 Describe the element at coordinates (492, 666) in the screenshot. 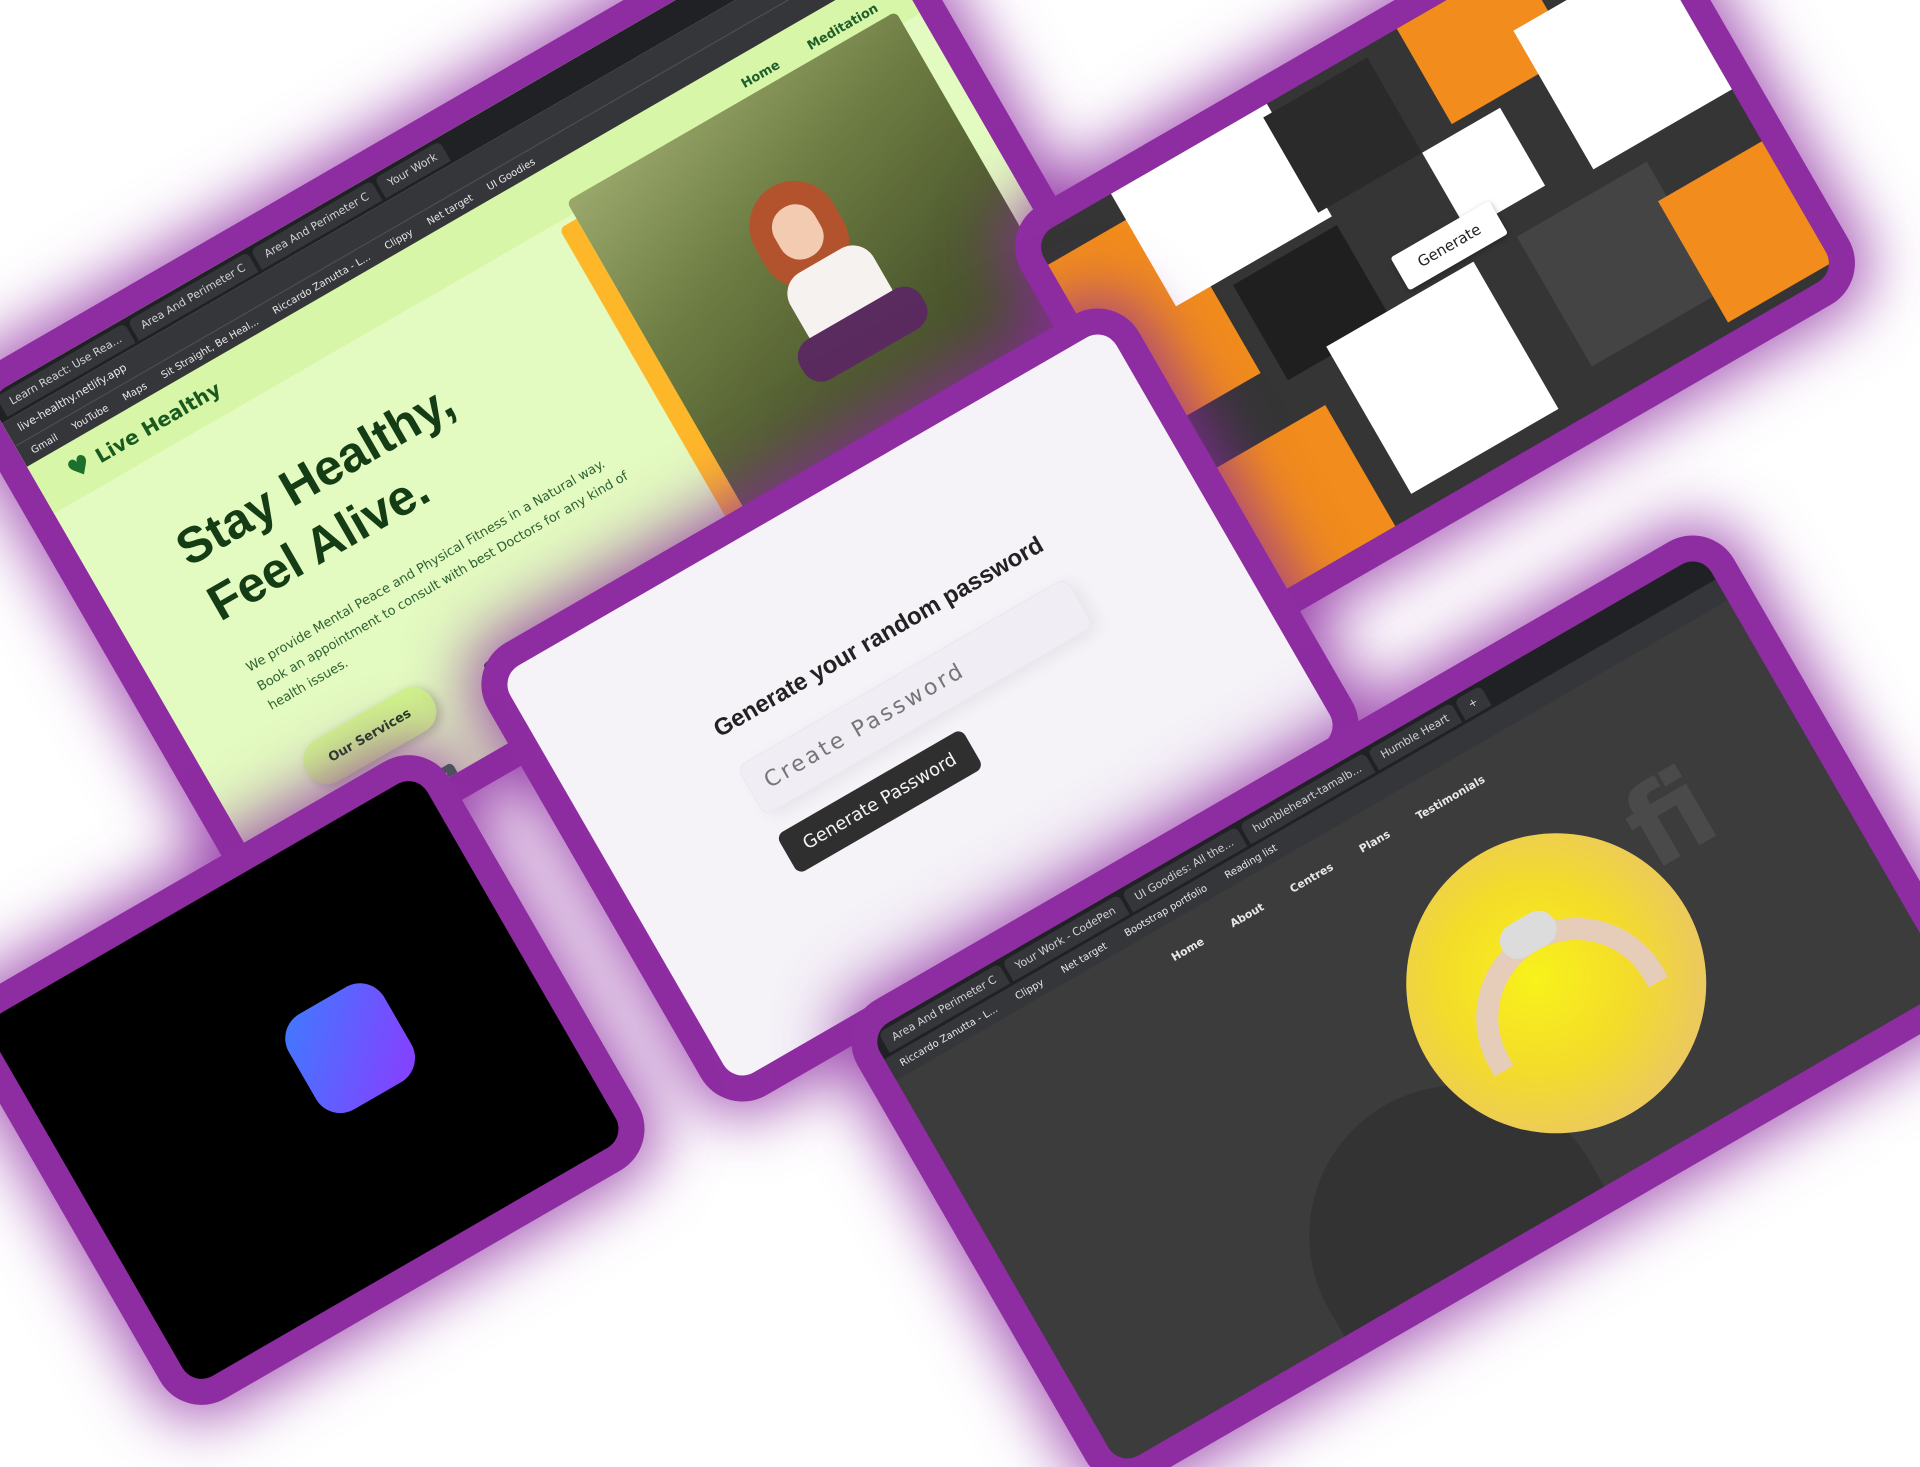

I see `phone-icon: ☎` at that location.